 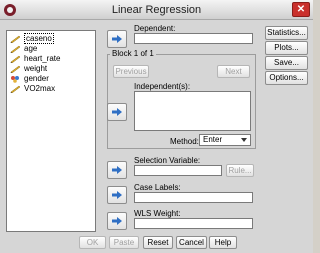 What do you see at coordinates (51, 69) in the screenshot?
I see `variable-list-item: weight` at bounding box center [51, 69].